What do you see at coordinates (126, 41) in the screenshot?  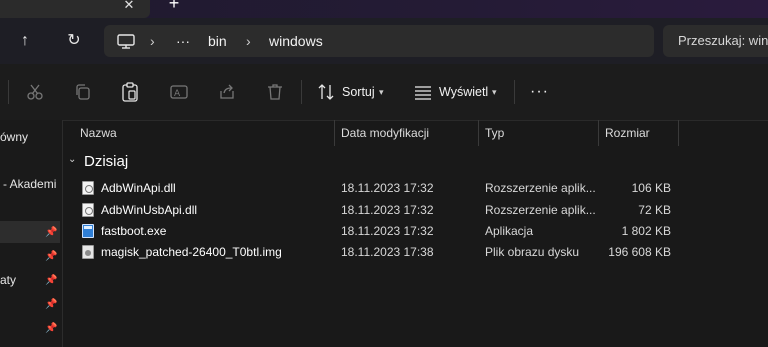 I see `computer-icon` at bounding box center [126, 41].